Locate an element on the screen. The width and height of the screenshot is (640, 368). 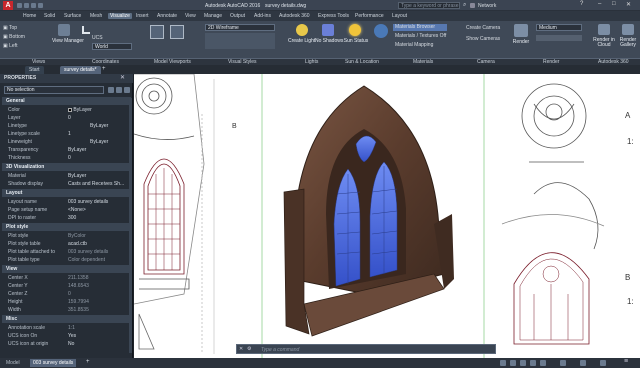
quick-select-icon is located at coordinates (127, 90).